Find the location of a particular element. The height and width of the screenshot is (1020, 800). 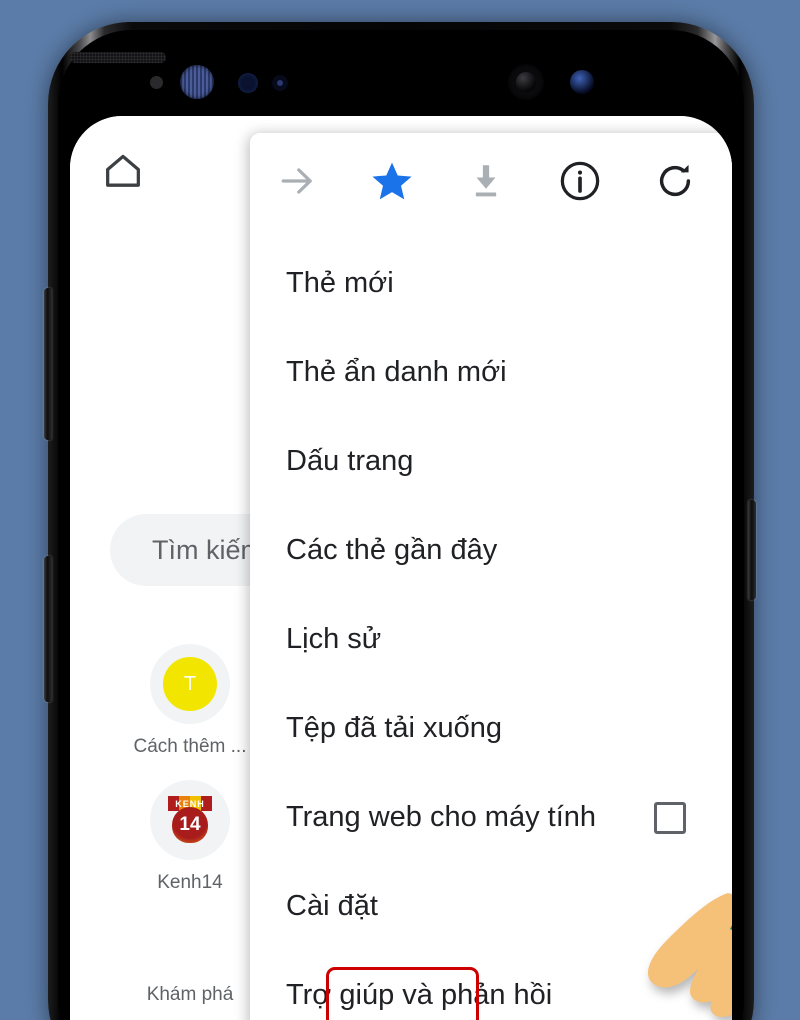

shortcut-tile: KENH 14 is located at coordinates (190, 820).